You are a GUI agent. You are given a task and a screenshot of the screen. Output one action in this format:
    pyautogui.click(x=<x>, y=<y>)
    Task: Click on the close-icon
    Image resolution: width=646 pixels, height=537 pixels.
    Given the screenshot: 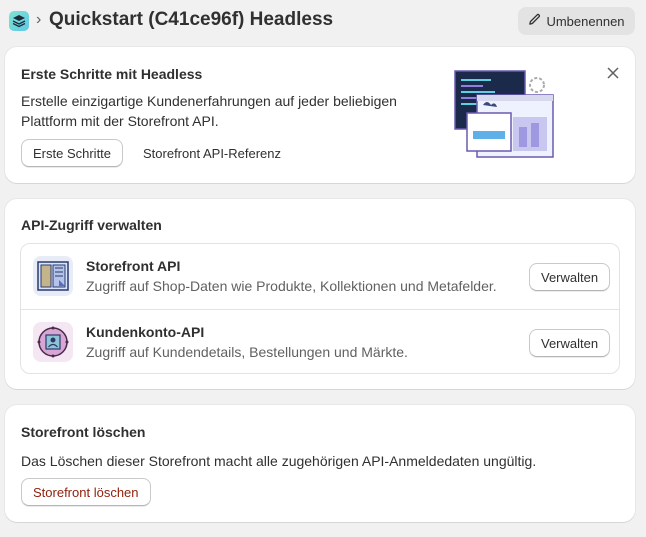 What is the action you would take?
    pyautogui.click(x=613, y=72)
    